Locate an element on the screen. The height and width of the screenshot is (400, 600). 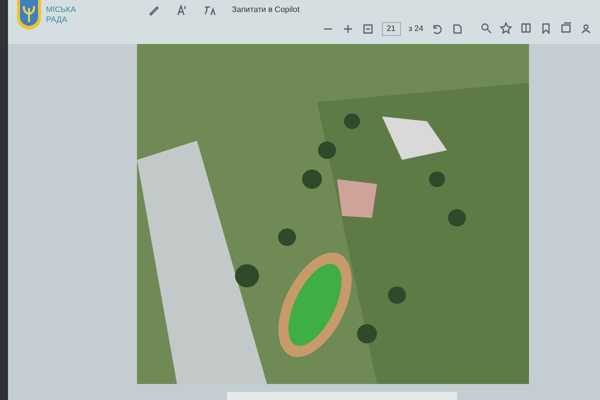
fit-page-icon is located at coordinates (368, 29).